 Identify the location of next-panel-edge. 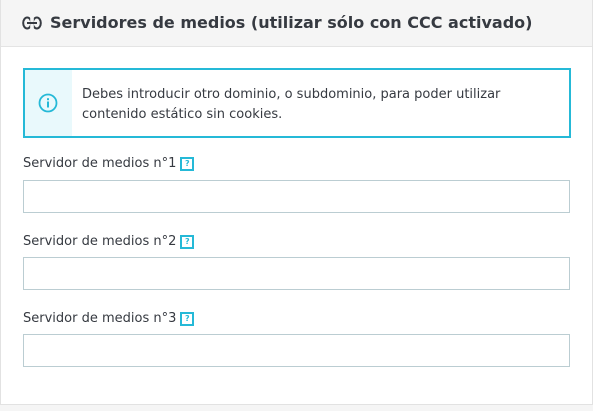
(296, 408).